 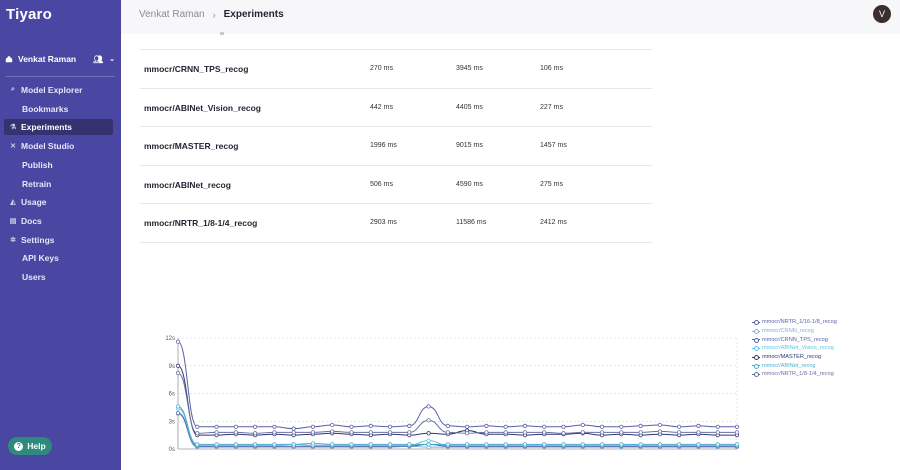 I want to click on app-logo: Tiyaro, so click(x=29, y=14).